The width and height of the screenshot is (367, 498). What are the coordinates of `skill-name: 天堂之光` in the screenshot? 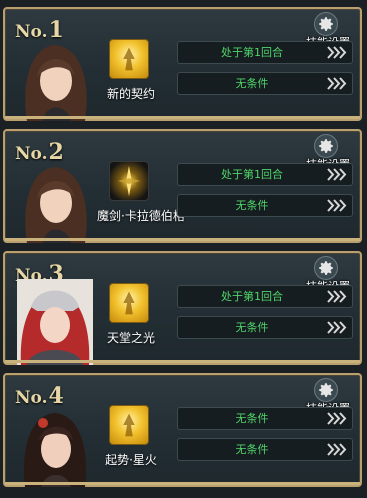 It's located at (130, 338).